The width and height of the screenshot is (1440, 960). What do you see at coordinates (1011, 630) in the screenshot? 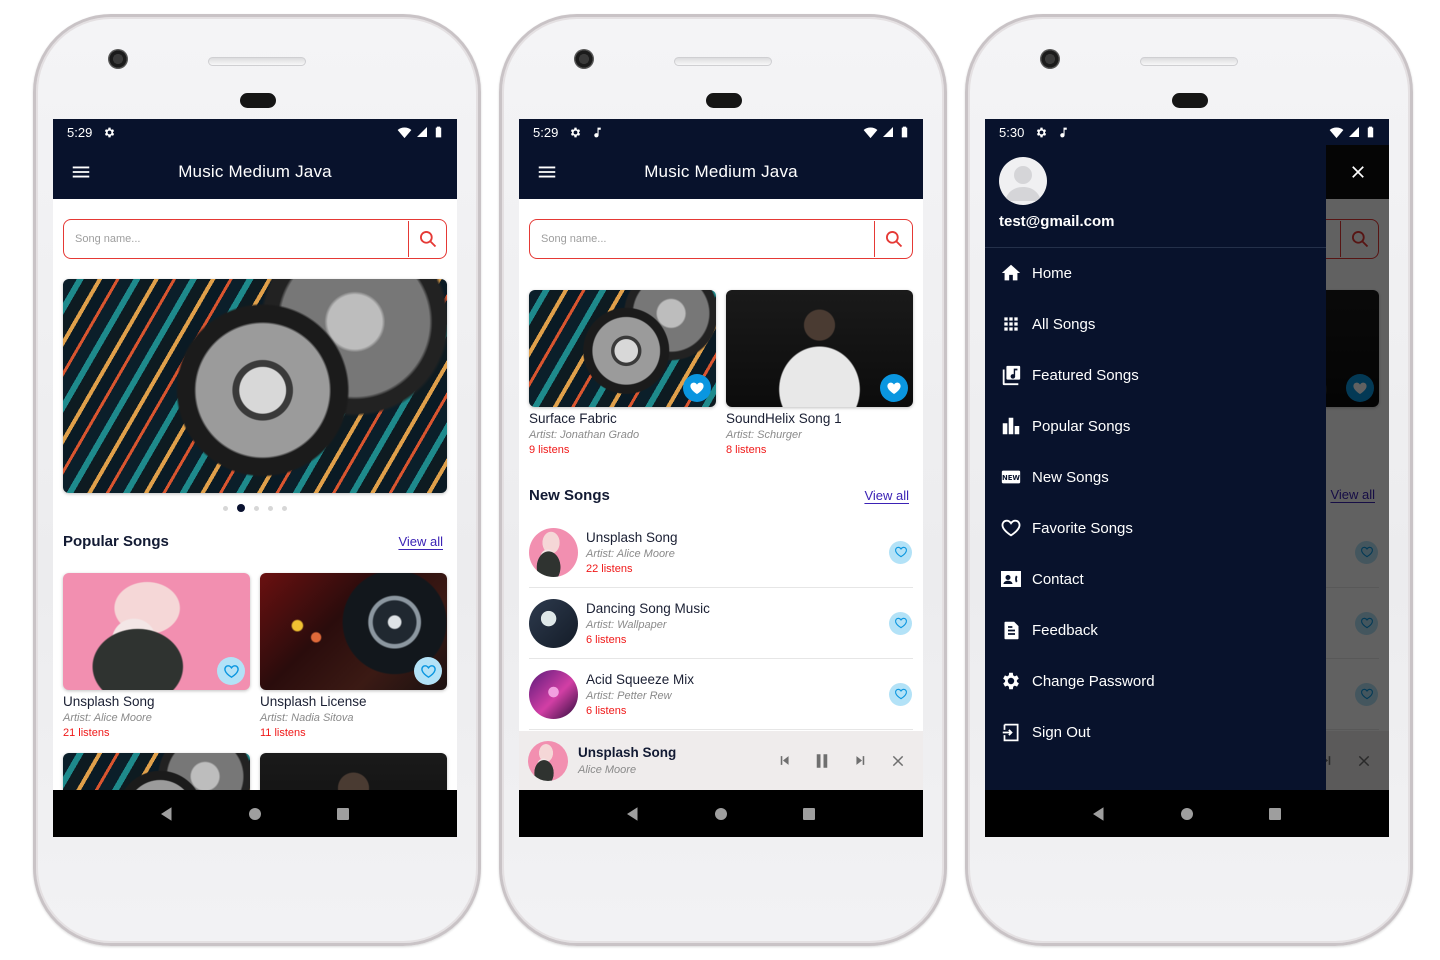
I see `document-icon` at bounding box center [1011, 630].